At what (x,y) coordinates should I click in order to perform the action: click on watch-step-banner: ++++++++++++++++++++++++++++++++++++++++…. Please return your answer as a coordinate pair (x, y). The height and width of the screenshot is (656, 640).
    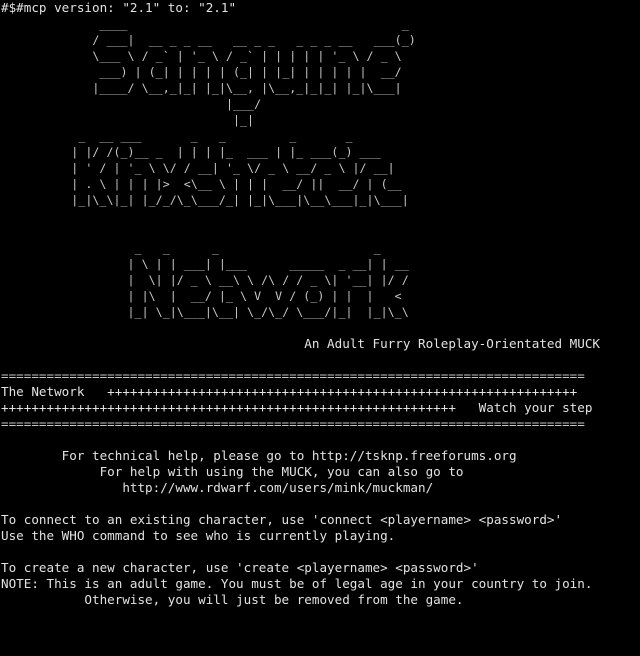
    Looking at the image, I should click on (297, 407).